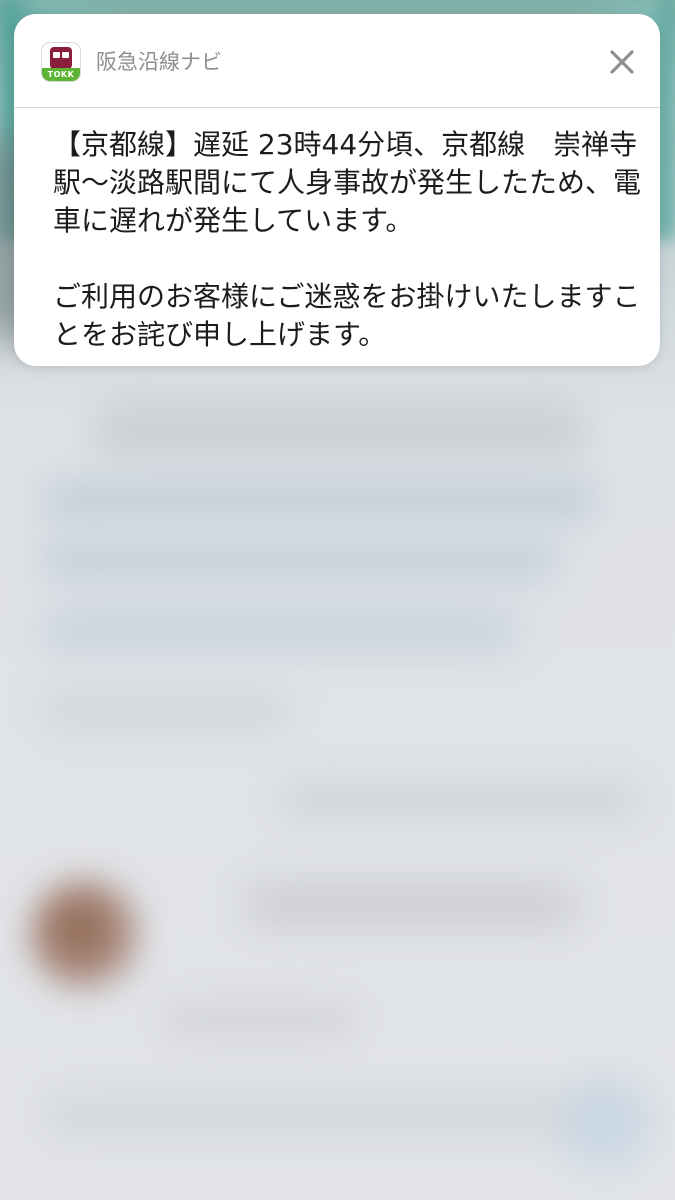 Image resolution: width=675 pixels, height=1200 pixels. I want to click on close-icon, so click(622, 62).